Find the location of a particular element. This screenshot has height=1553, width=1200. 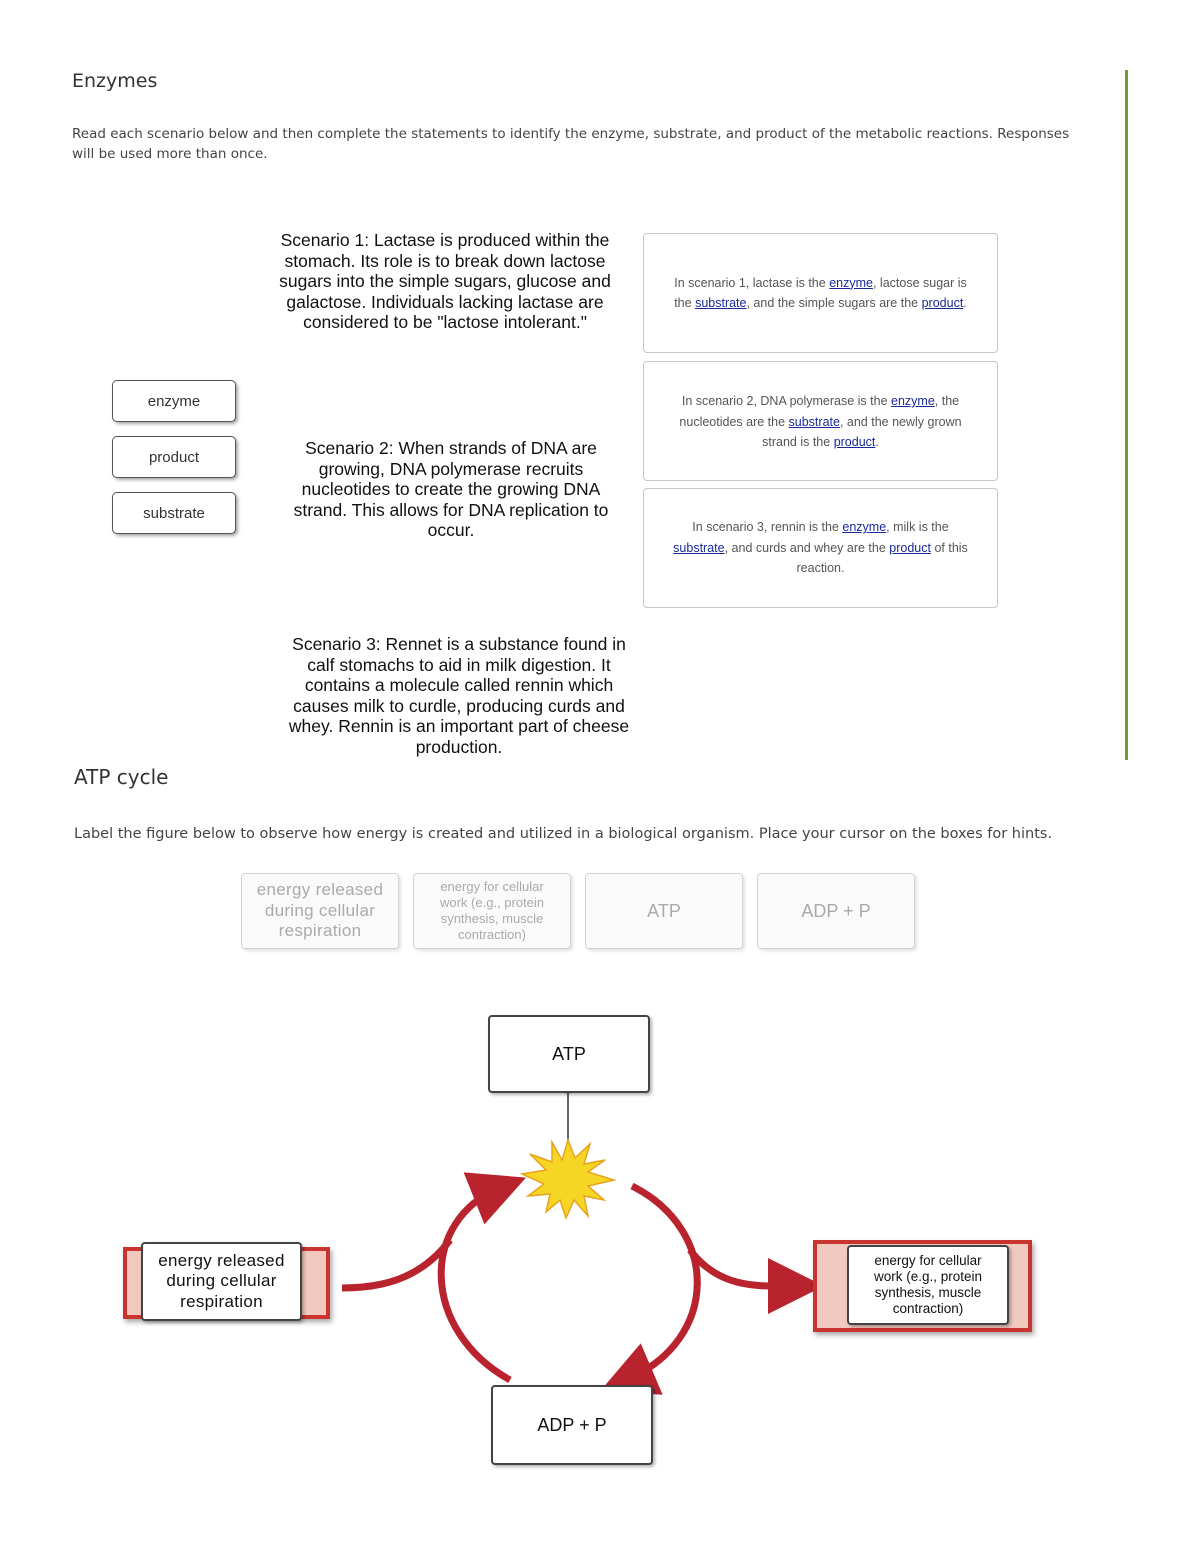

figure-adp-label: ADP + P is located at coordinates (572, 1424).